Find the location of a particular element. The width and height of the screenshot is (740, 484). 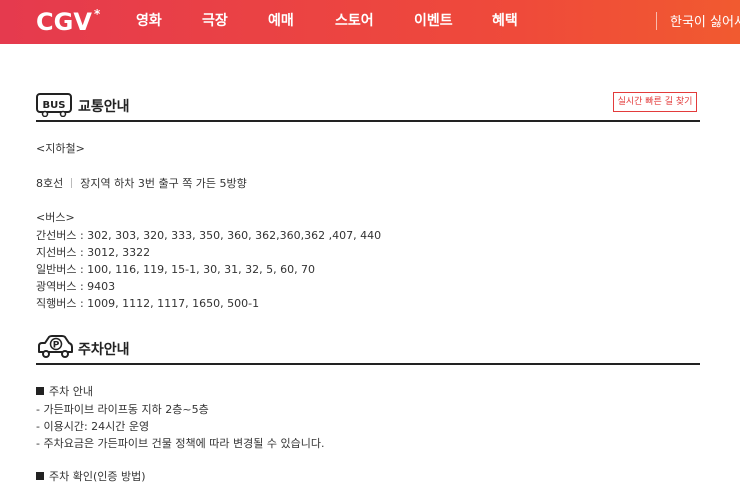

parking-car-icon: P is located at coordinates (55, 346).